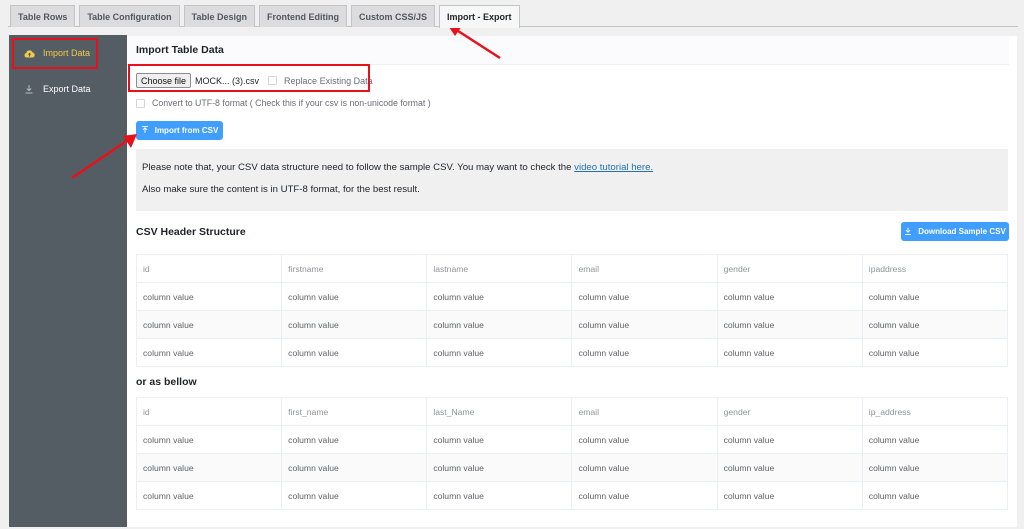 The width and height of the screenshot is (1024, 529). Describe the element at coordinates (393, 16) in the screenshot. I see `tab-custom-css-js: Custom CSS/JS` at that location.